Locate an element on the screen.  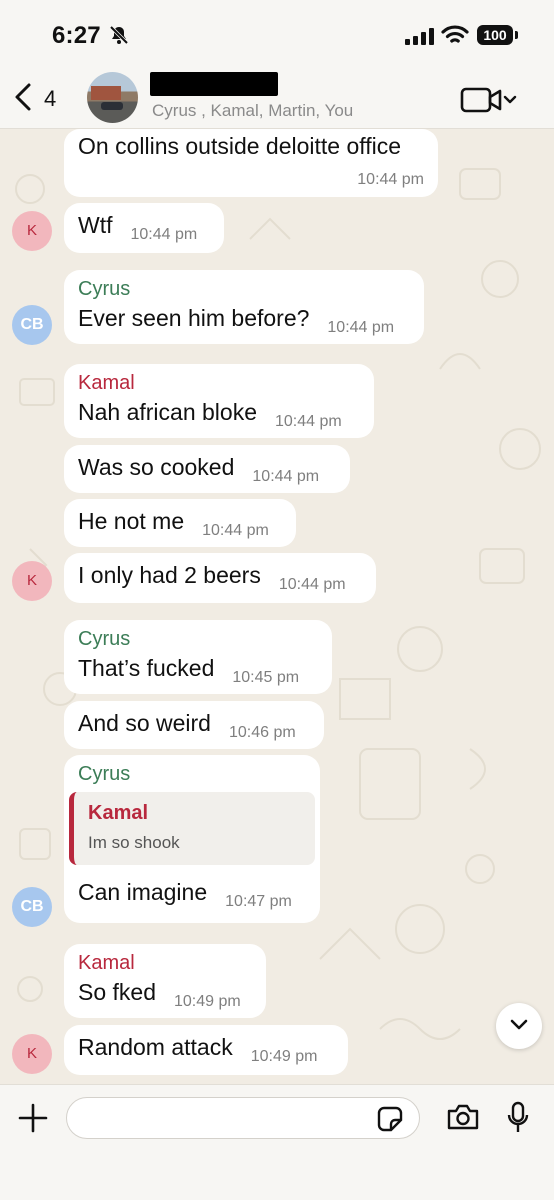
battery-tip is located at coordinates (516, 35).